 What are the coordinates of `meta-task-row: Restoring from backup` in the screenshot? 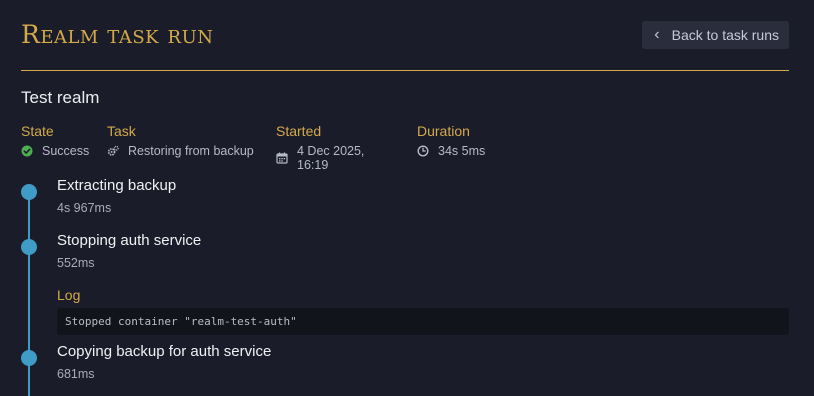 It's located at (181, 151).